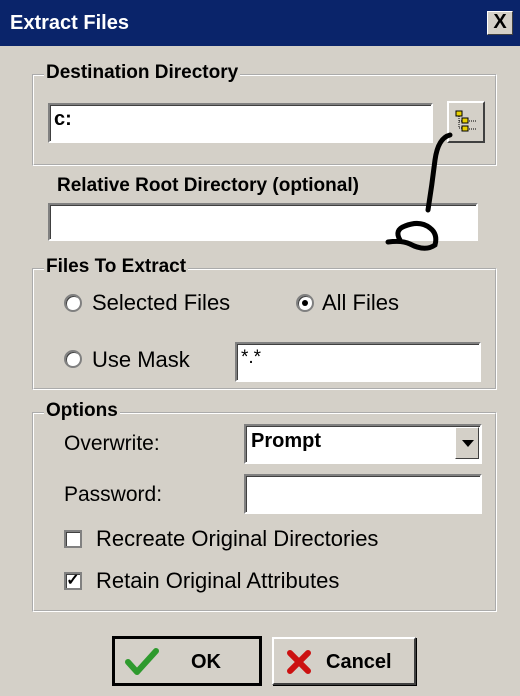 This screenshot has height=696, width=520. I want to click on close-button: X, so click(500, 23).